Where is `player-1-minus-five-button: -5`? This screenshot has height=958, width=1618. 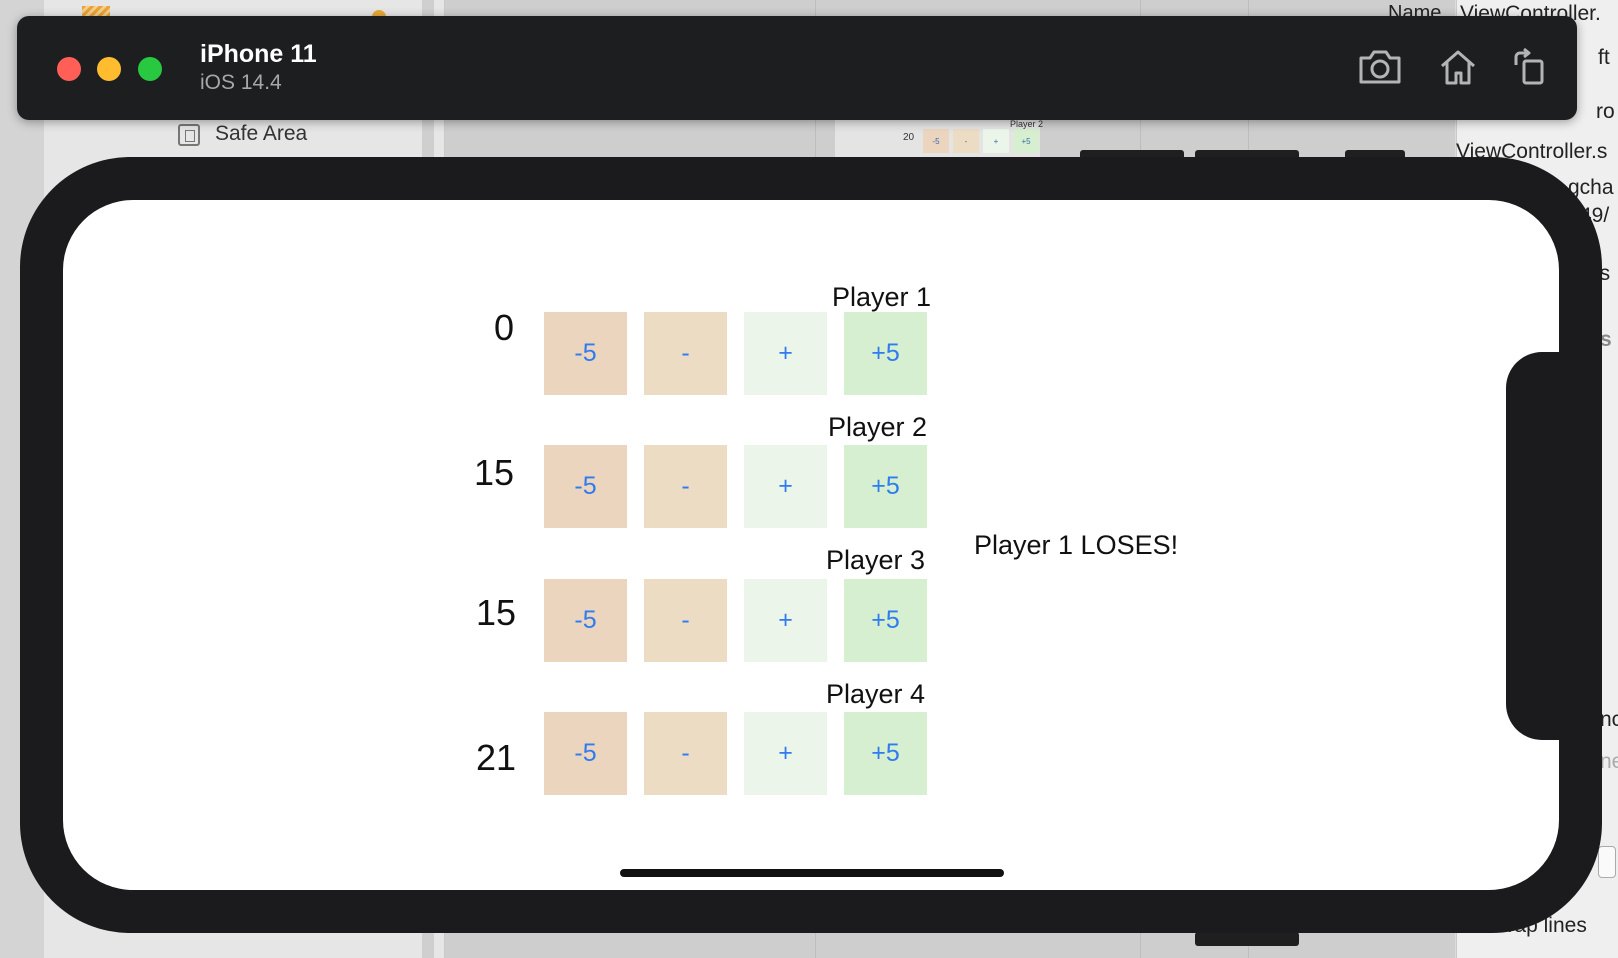 player-1-minus-five-button: -5 is located at coordinates (585, 353).